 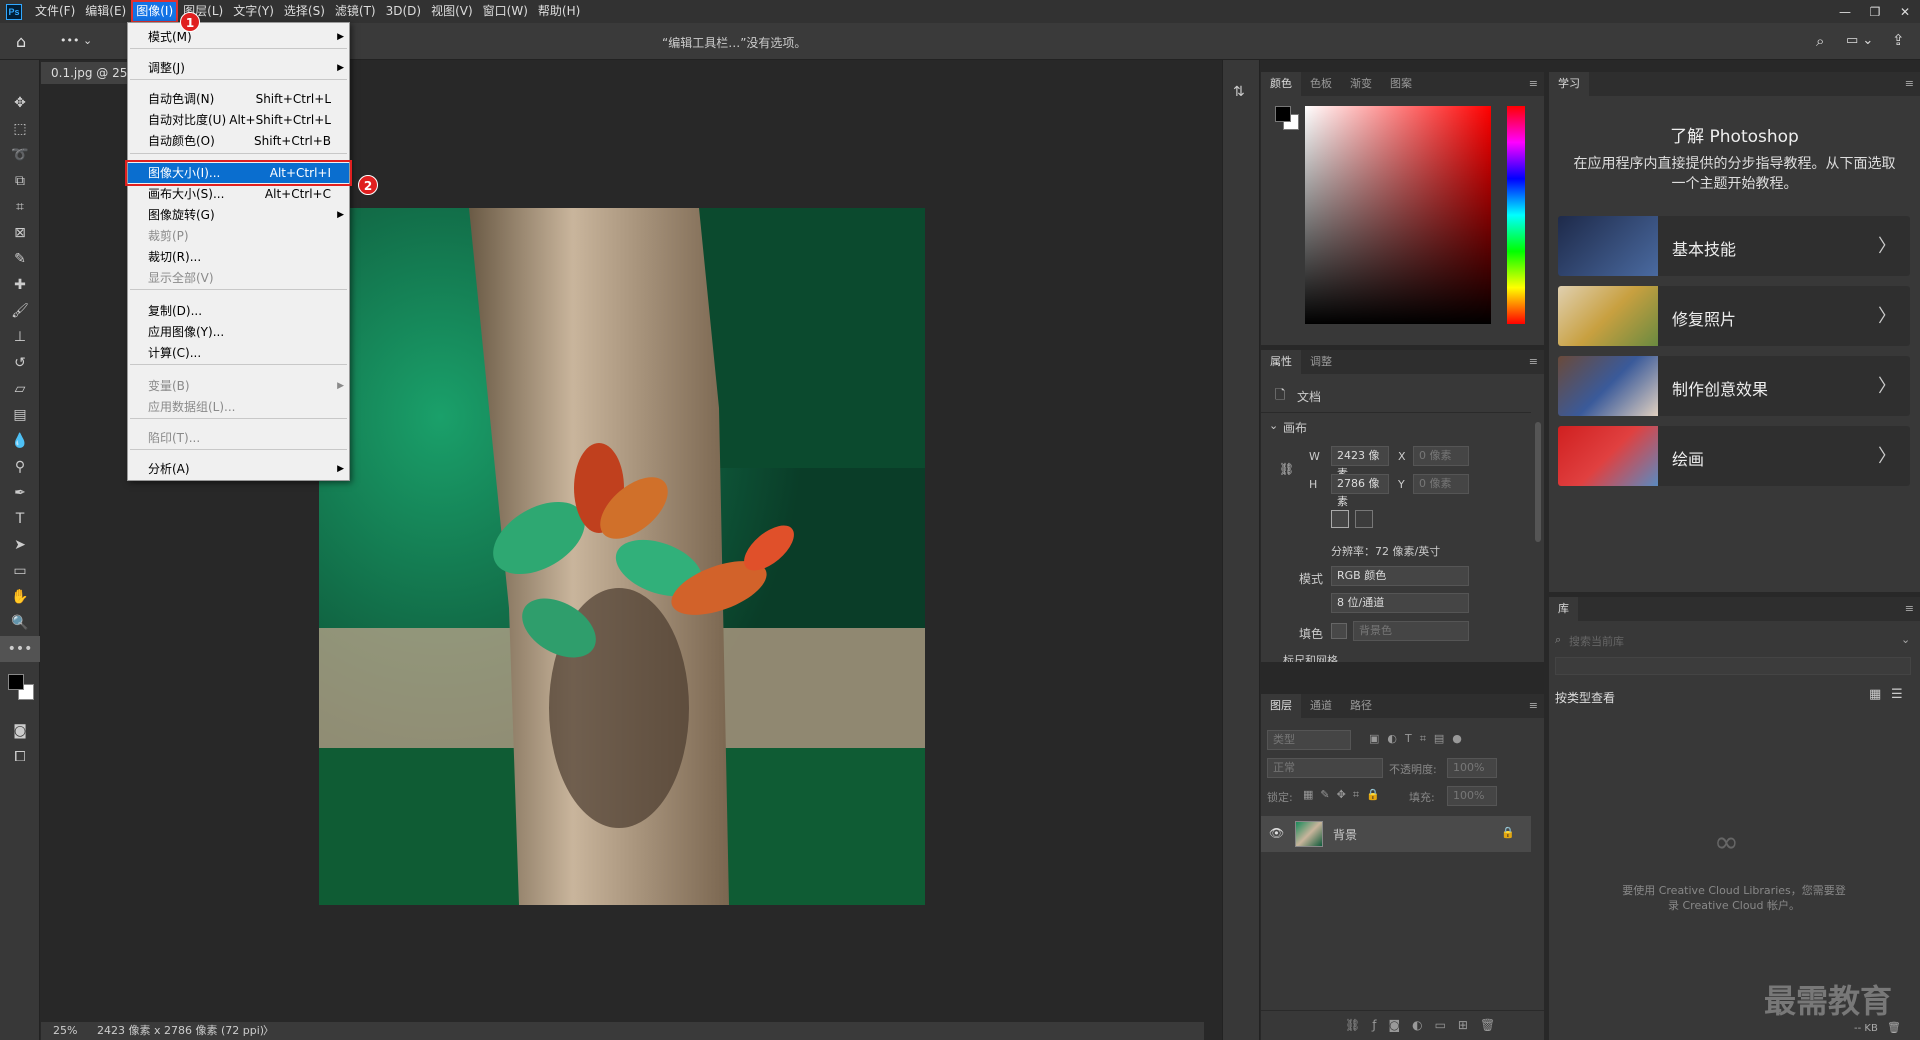 I want to click on learn-topic-fix-photos: 修复照片 〉, so click(x=1734, y=316).